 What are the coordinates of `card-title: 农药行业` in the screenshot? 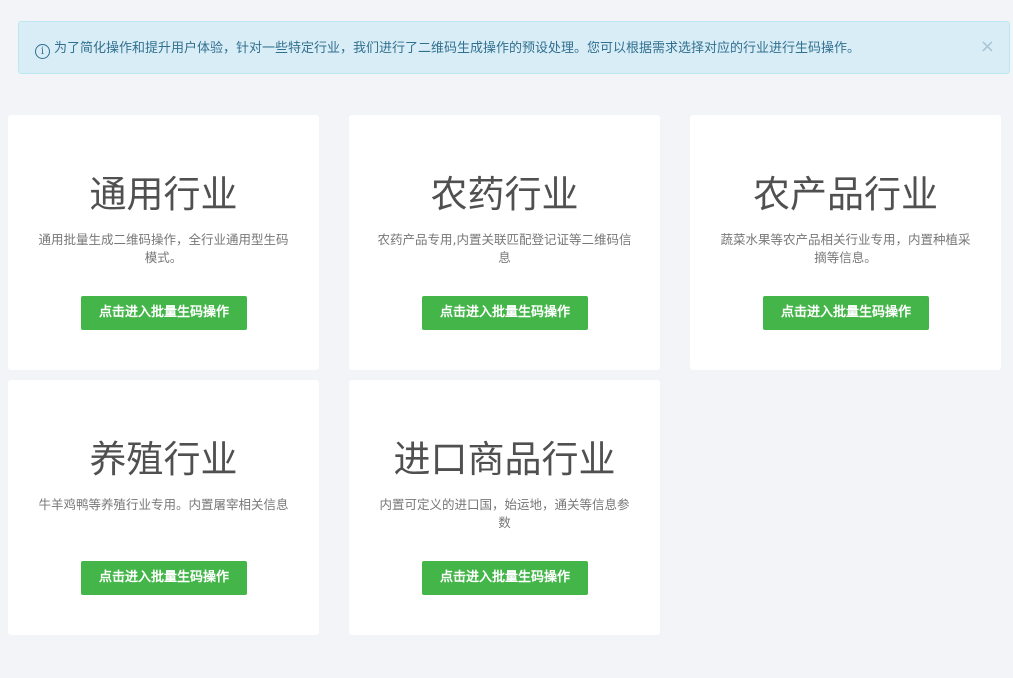 It's located at (504, 194).